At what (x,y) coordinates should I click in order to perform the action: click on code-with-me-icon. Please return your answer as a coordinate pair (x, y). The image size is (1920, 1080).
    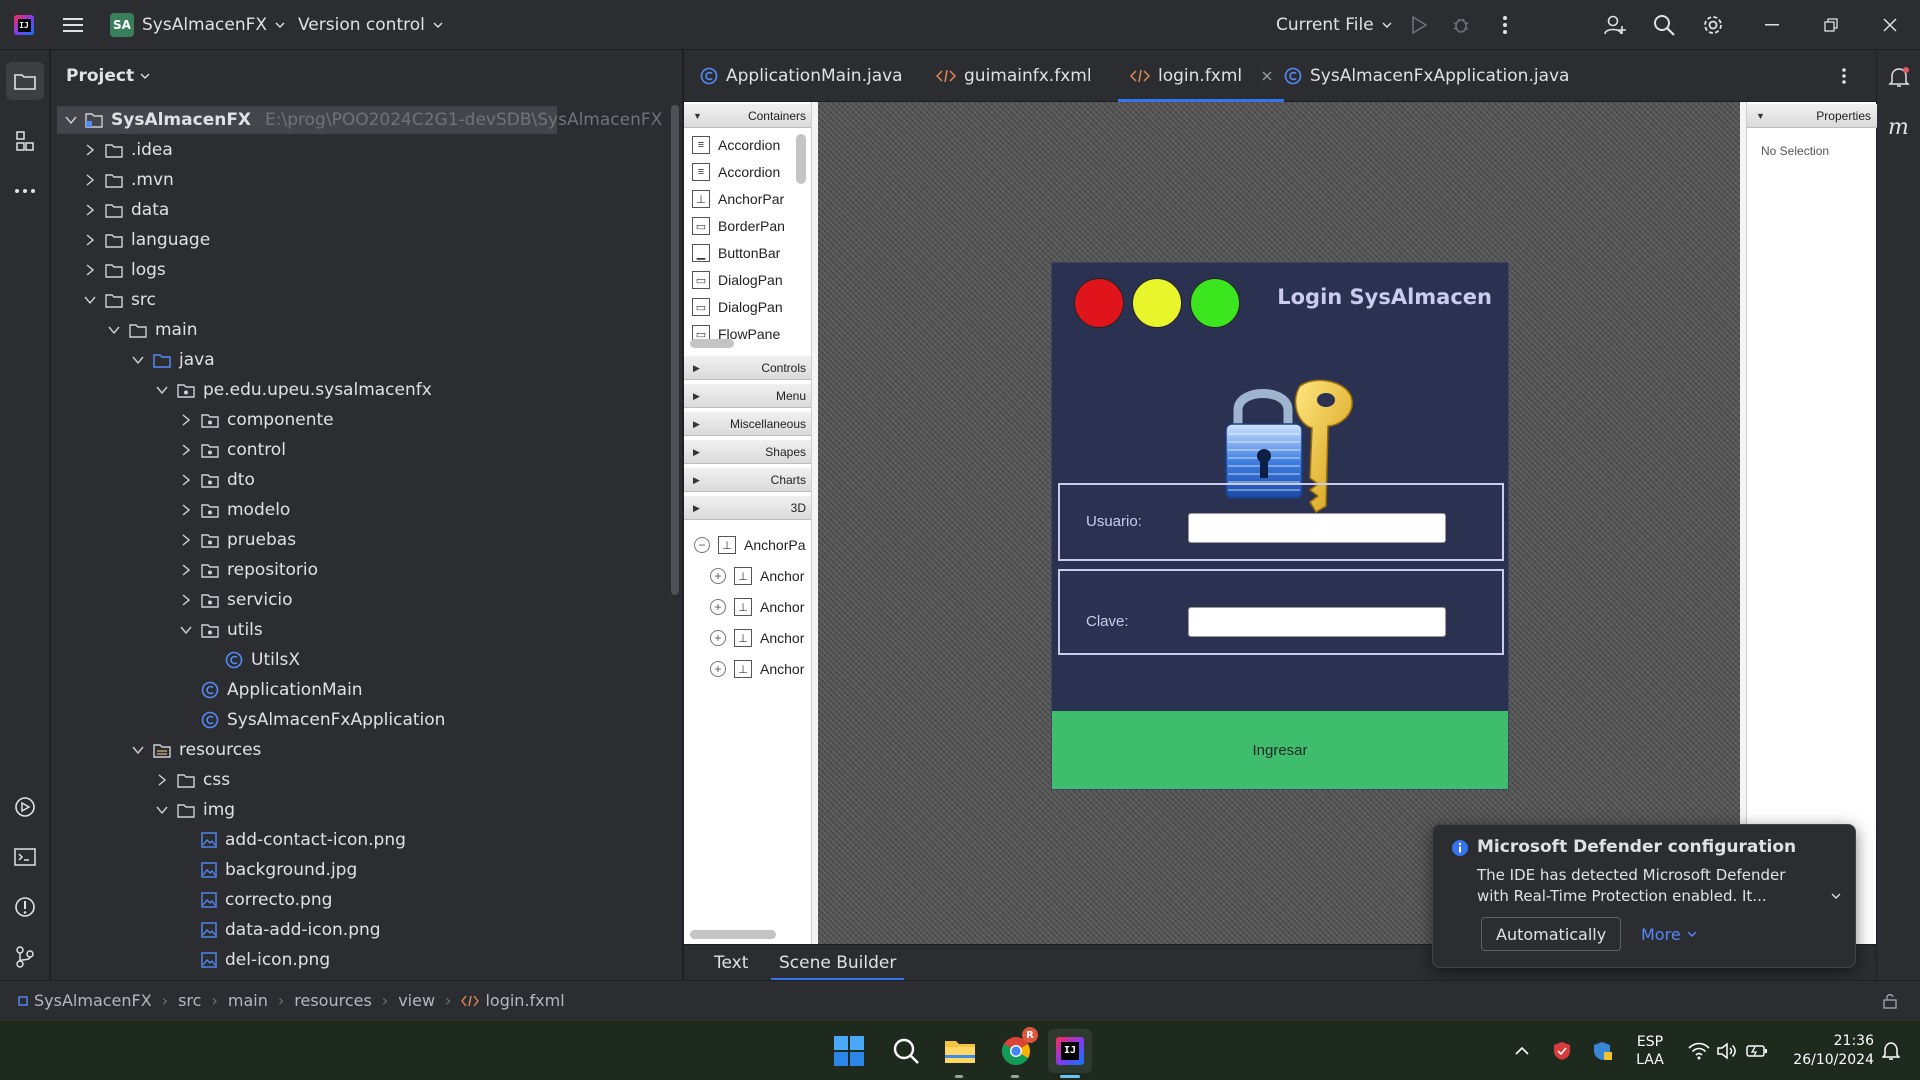
    Looking at the image, I should click on (1615, 25).